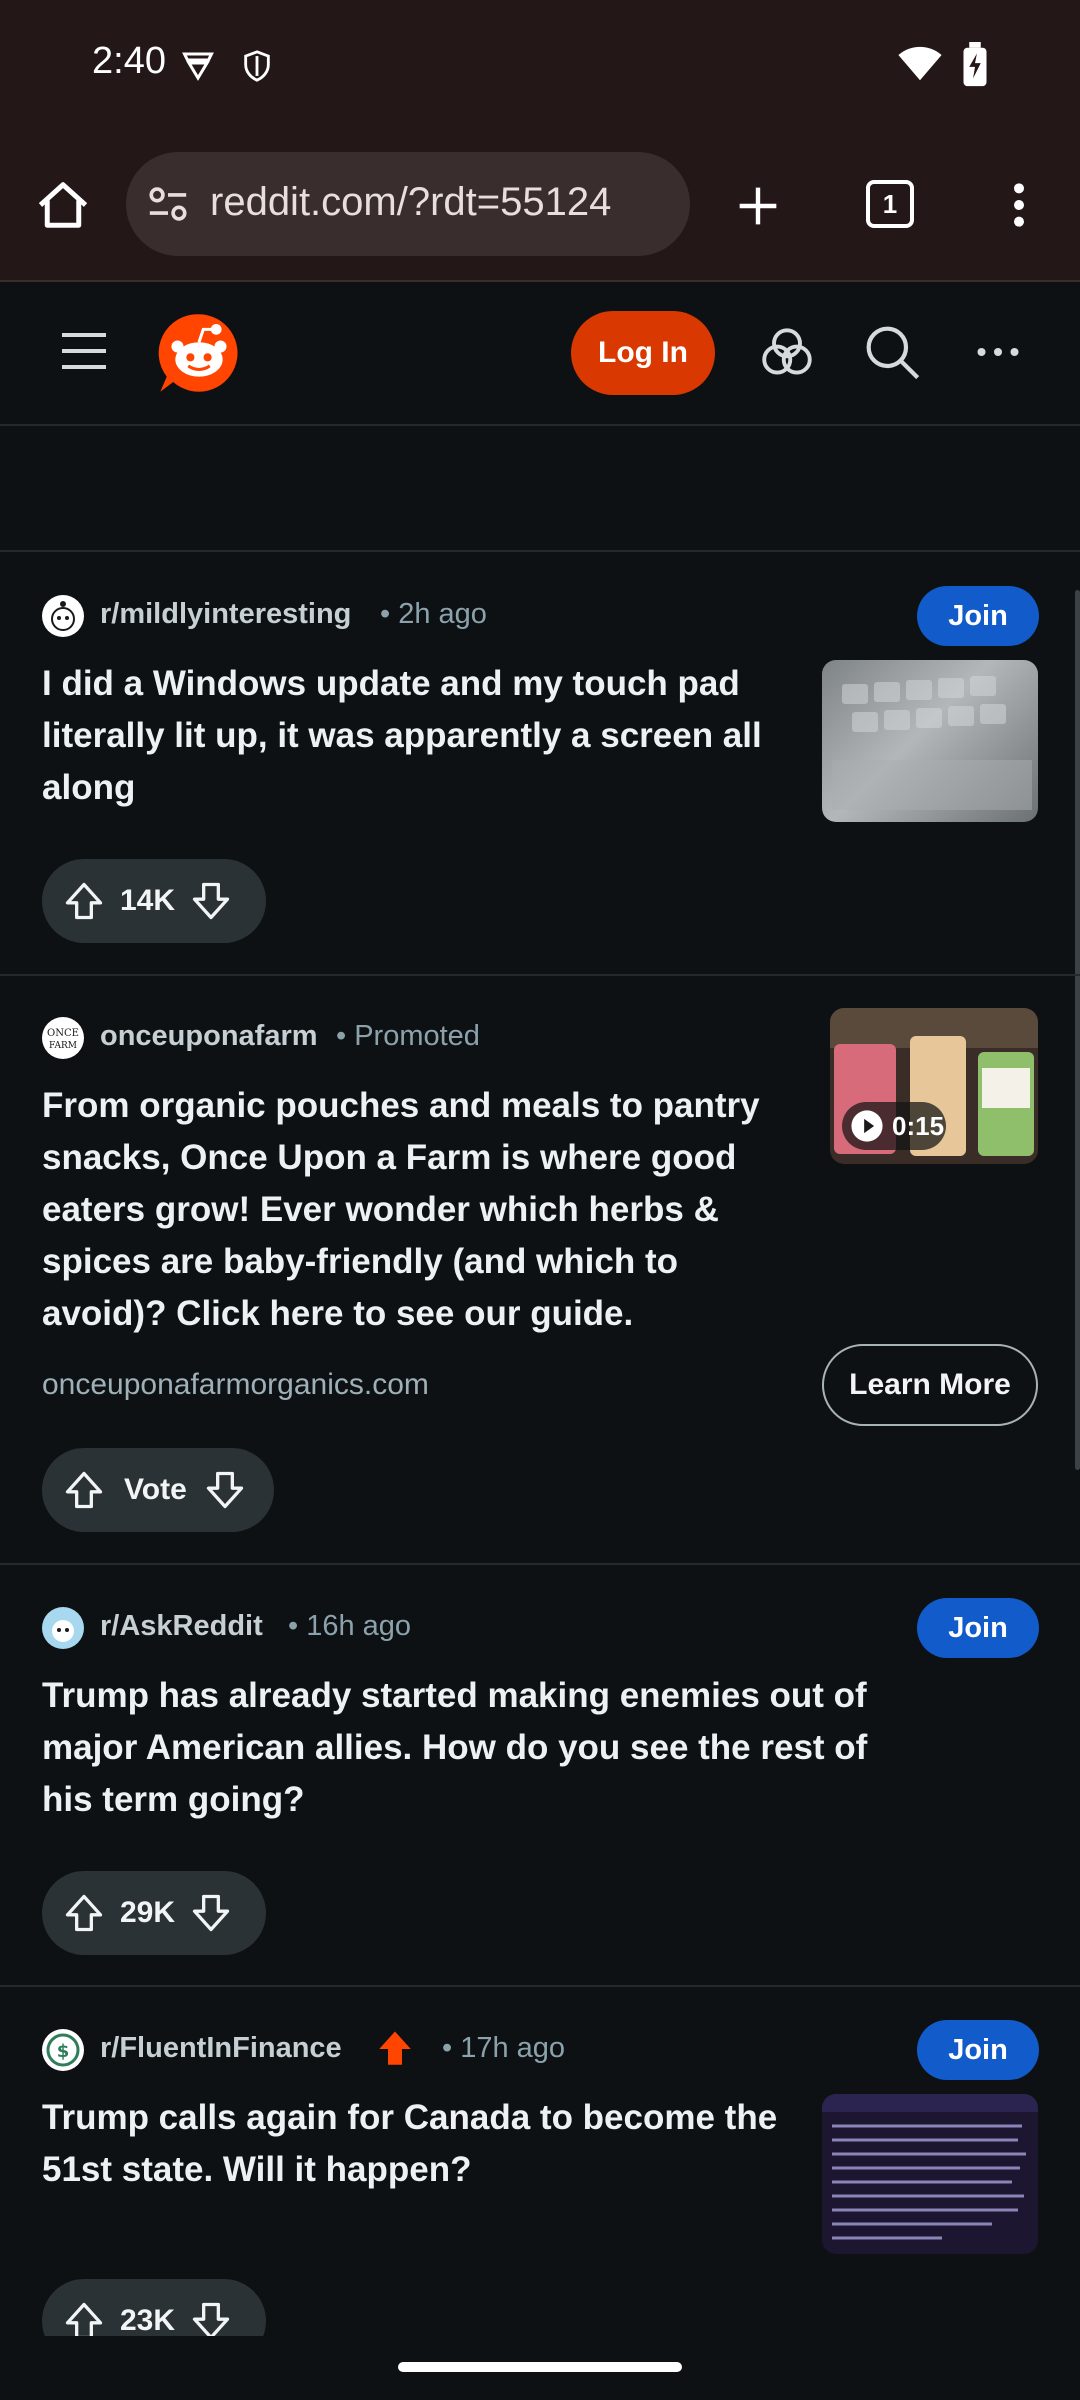 This screenshot has height=2400, width=1080. Describe the element at coordinates (920, 63) in the screenshot. I see `wifi-icon` at that location.